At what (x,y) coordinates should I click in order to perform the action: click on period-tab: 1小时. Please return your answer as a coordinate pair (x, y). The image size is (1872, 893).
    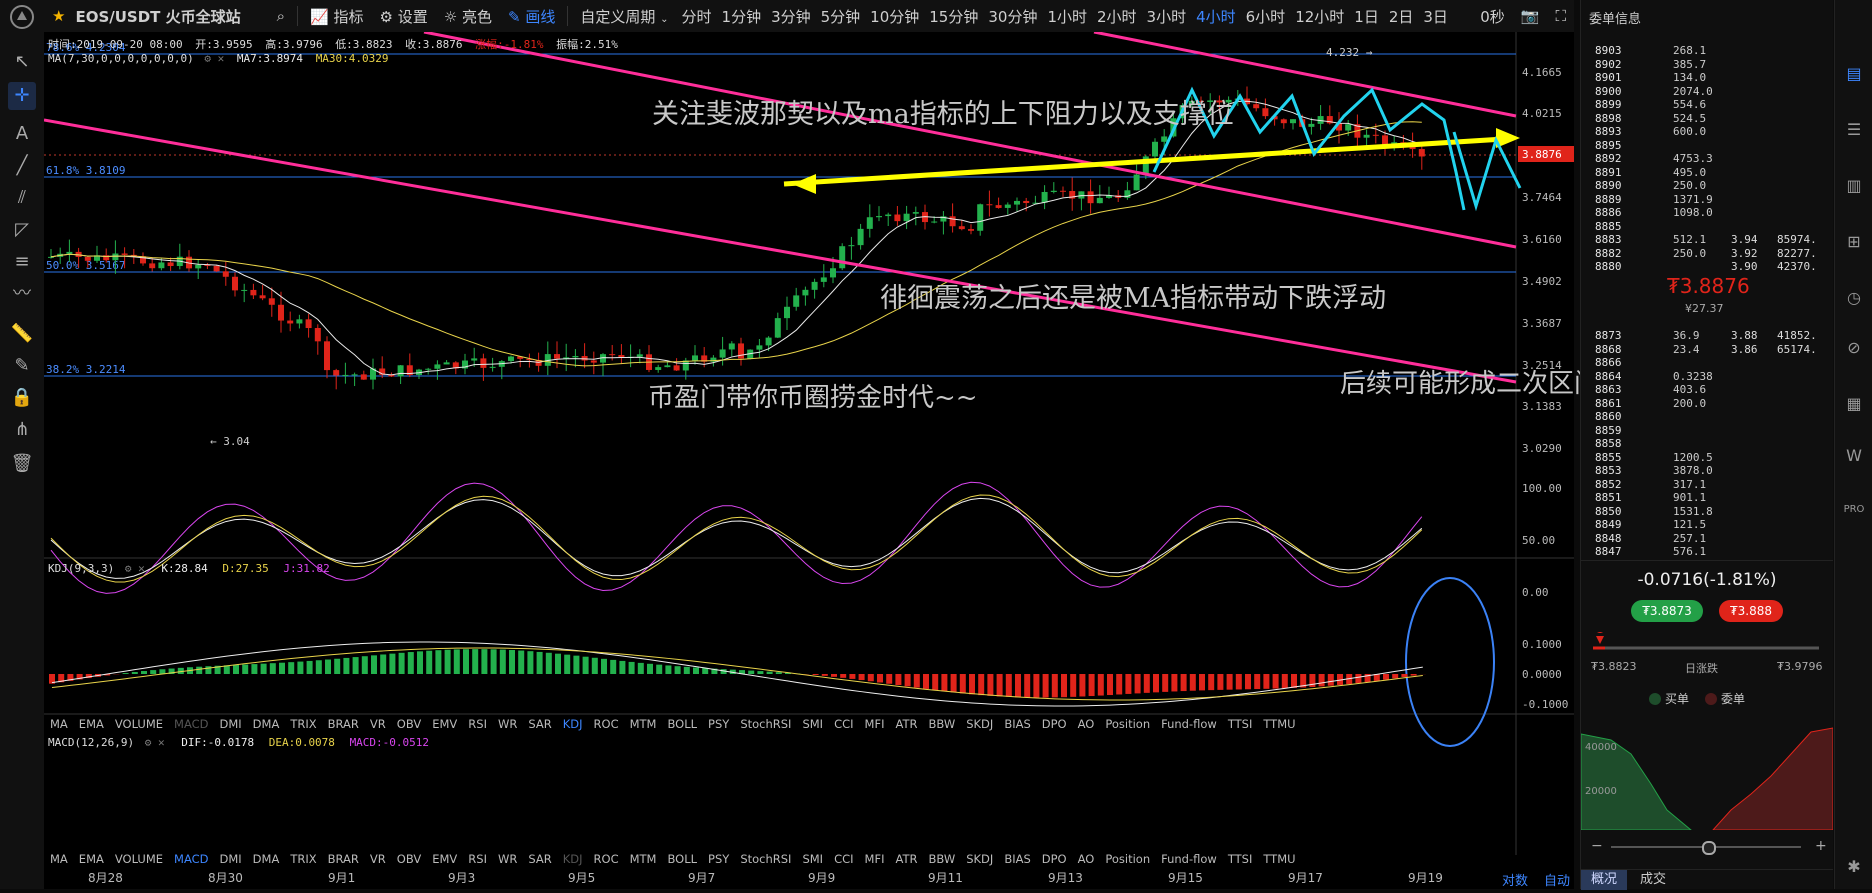
    Looking at the image, I should click on (1067, 16).